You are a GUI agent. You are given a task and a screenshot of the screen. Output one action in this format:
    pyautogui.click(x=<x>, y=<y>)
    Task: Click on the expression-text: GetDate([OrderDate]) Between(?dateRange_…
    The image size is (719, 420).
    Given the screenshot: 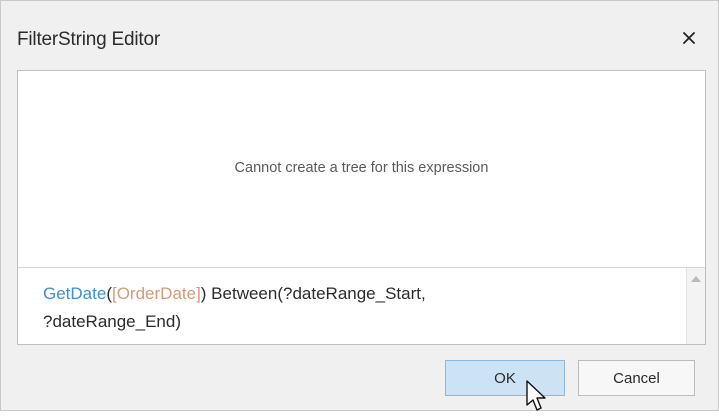 What is the action you would take?
    pyautogui.click(x=353, y=308)
    